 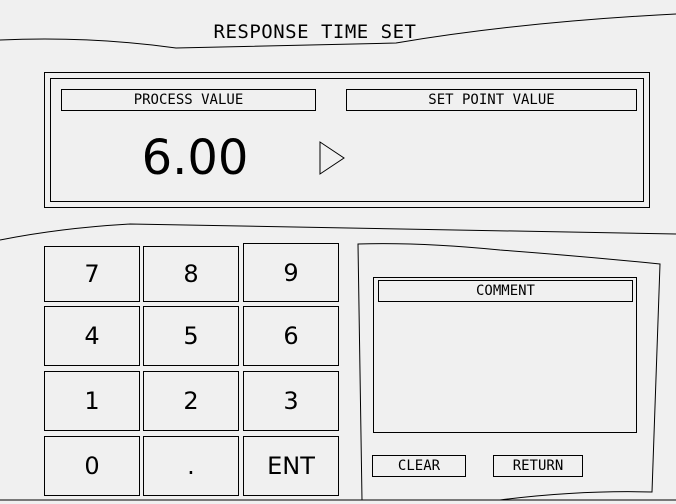 I want to click on process-value-label: PROCESS VALUE, so click(x=188, y=100).